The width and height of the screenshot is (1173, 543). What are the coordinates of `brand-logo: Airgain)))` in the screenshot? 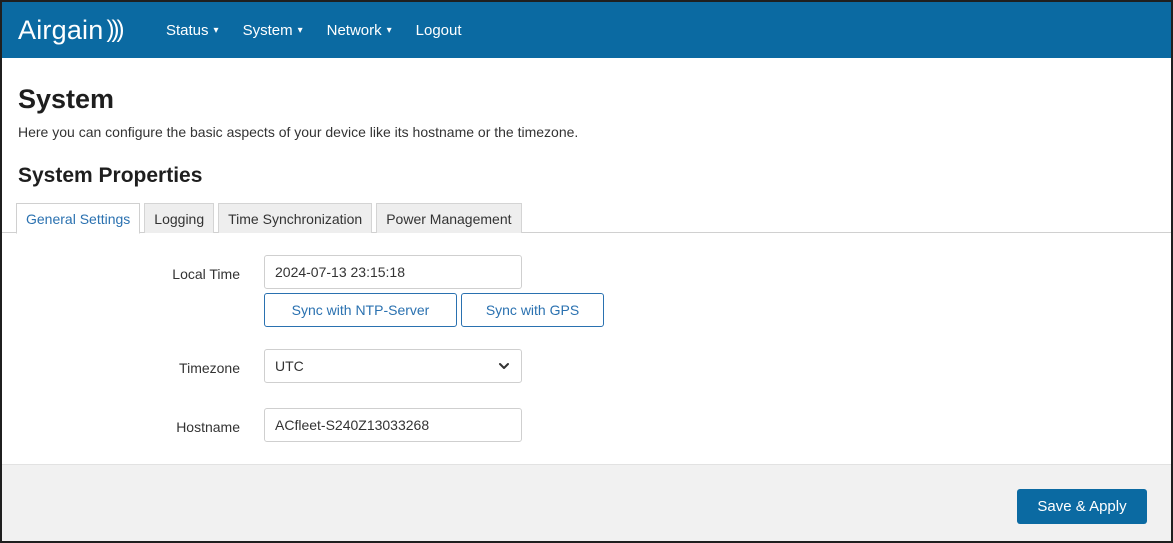 It's located at (71, 30).